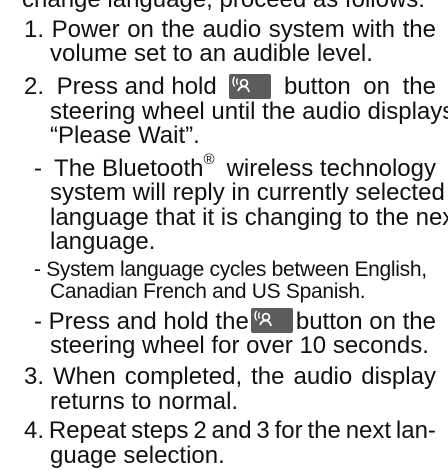  I want to click on subitem3-line2: steering wheel for over 10 seconds., so click(239, 346).